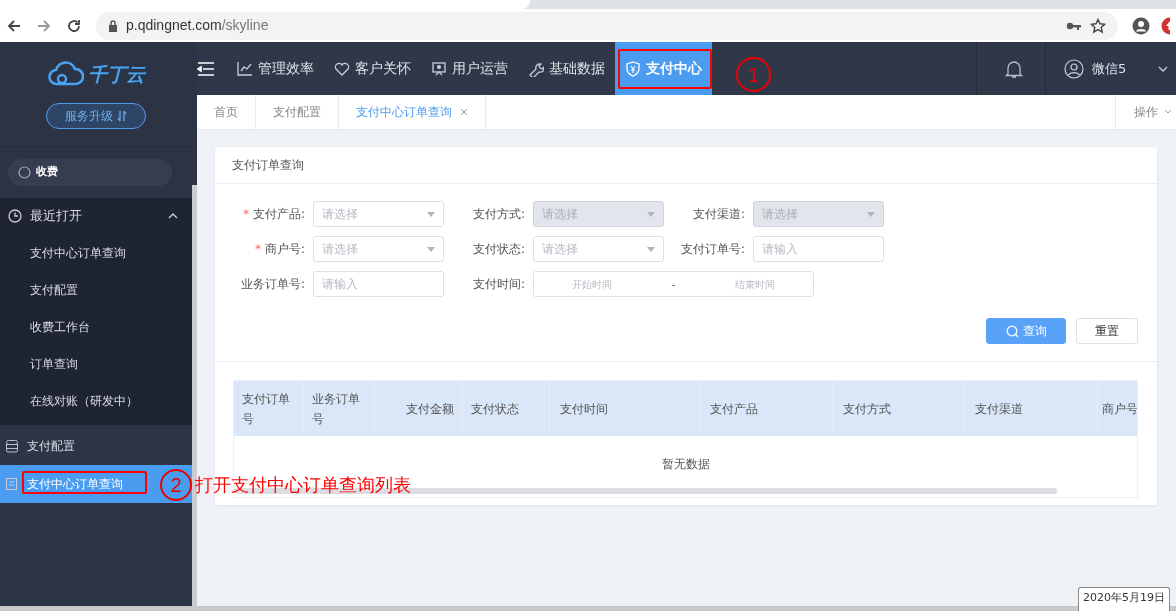  What do you see at coordinates (372, 68) in the screenshot?
I see `nav-tab: 客户关怀` at bounding box center [372, 68].